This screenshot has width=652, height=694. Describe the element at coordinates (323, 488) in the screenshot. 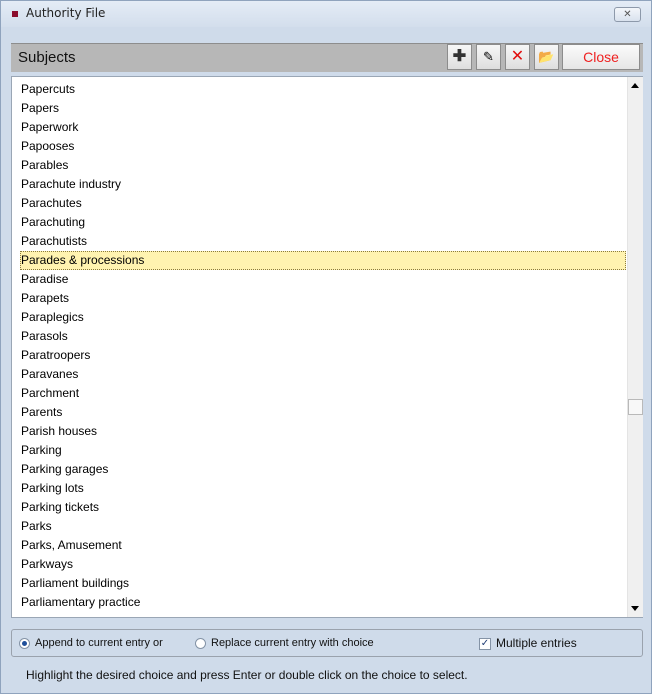

I see `list-item: Parking lots` at that location.